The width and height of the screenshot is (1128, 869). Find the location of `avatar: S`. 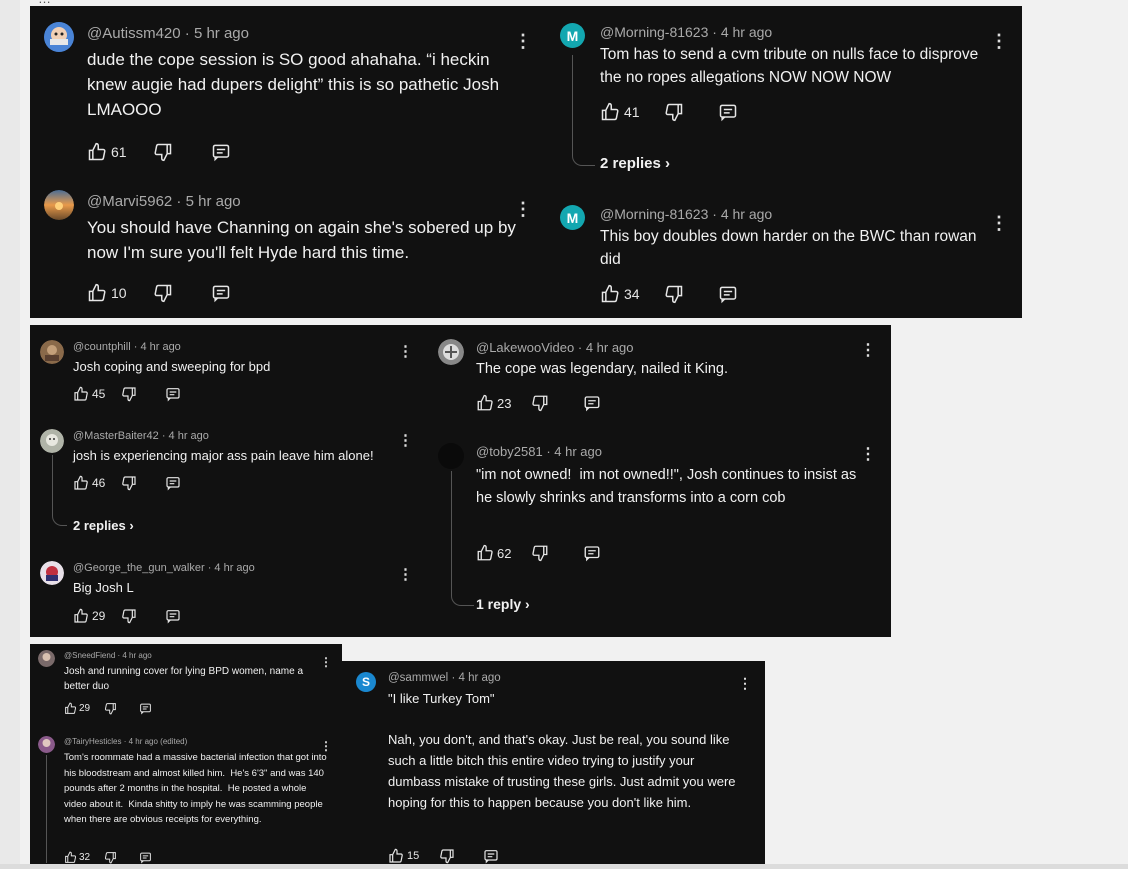

avatar: S is located at coordinates (366, 682).